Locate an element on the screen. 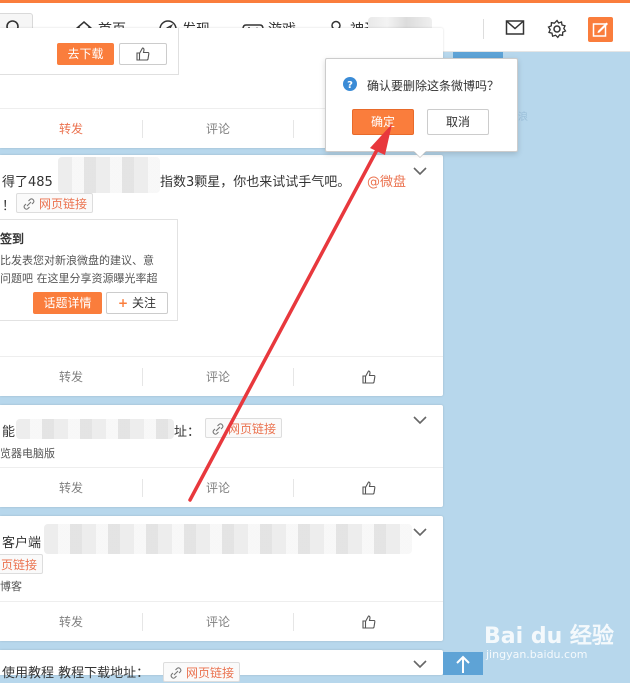 This screenshot has width=630, height=683. arrow-up-icon is located at coordinates (463, 664).